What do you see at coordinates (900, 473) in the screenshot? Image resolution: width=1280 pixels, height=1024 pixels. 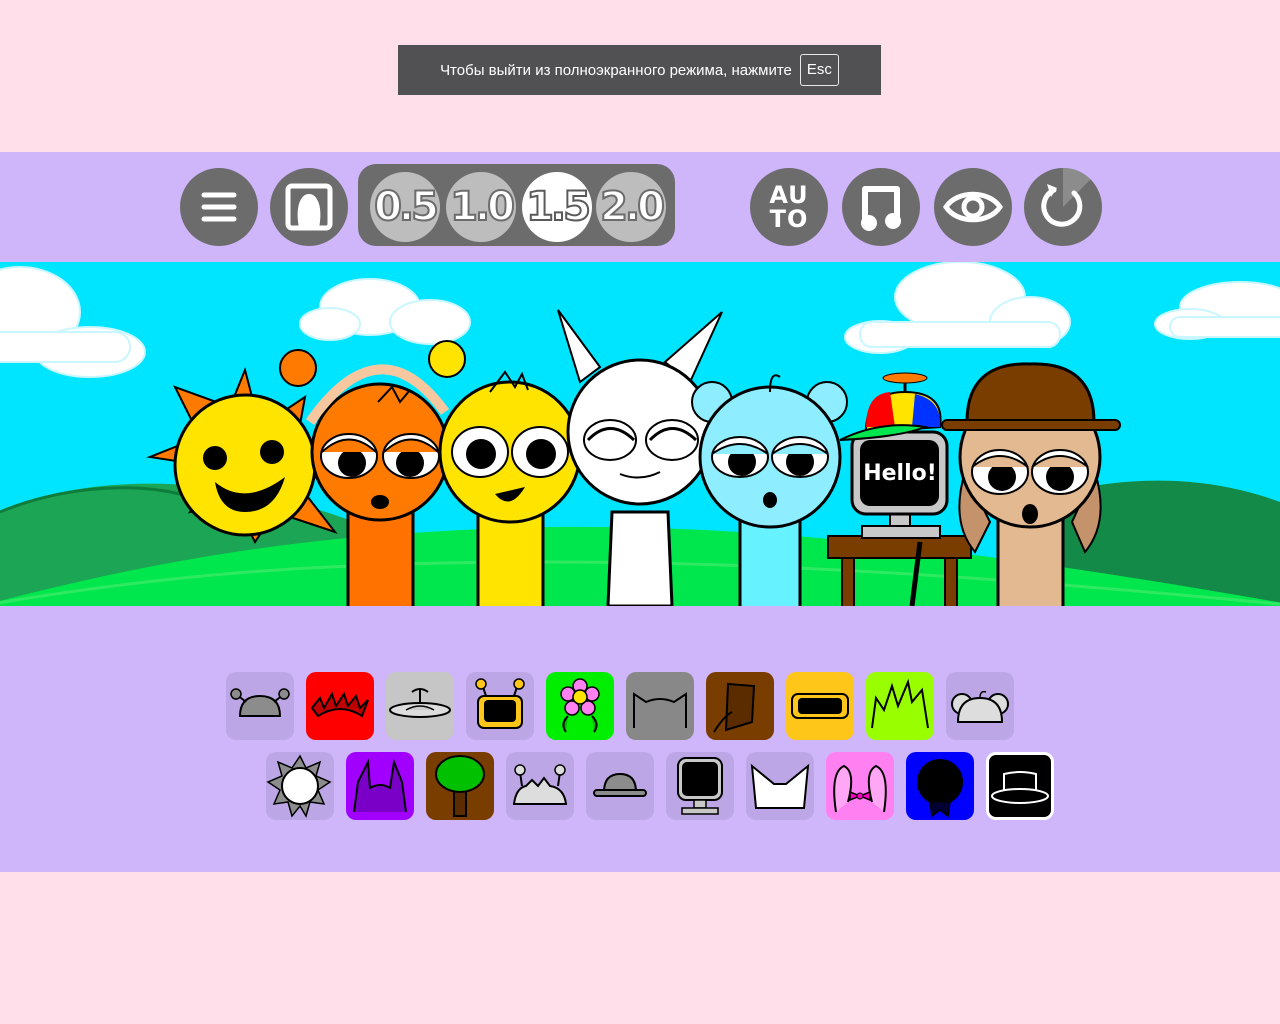 I see `computer-screen-text: Hello!` at bounding box center [900, 473].